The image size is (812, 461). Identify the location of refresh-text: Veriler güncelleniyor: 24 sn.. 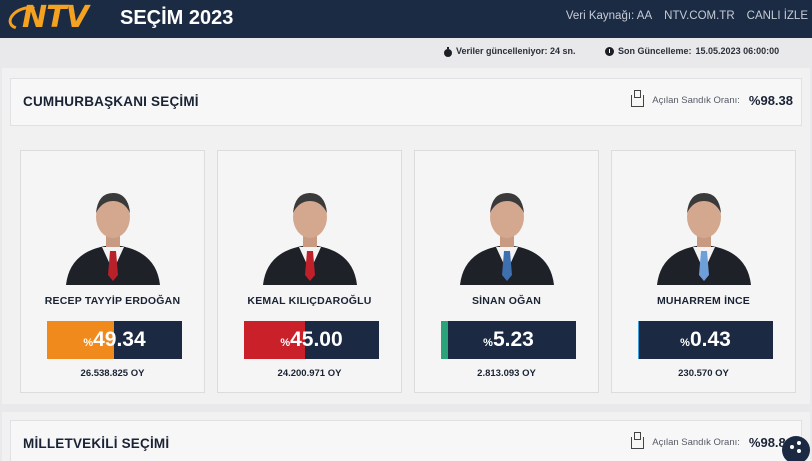
(516, 51).